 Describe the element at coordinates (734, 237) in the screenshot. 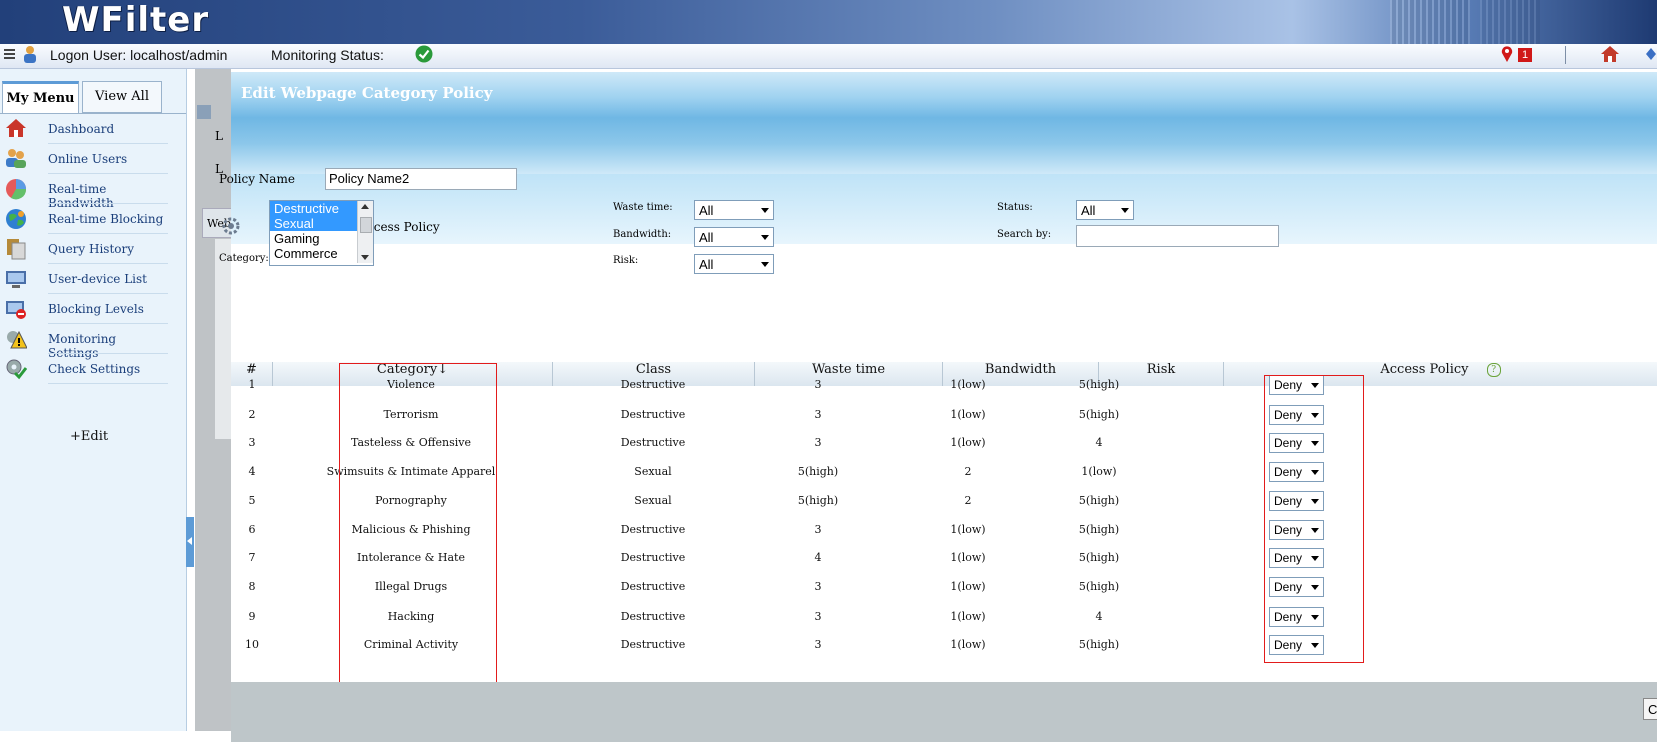

I see `bandwidth-select: All` at that location.